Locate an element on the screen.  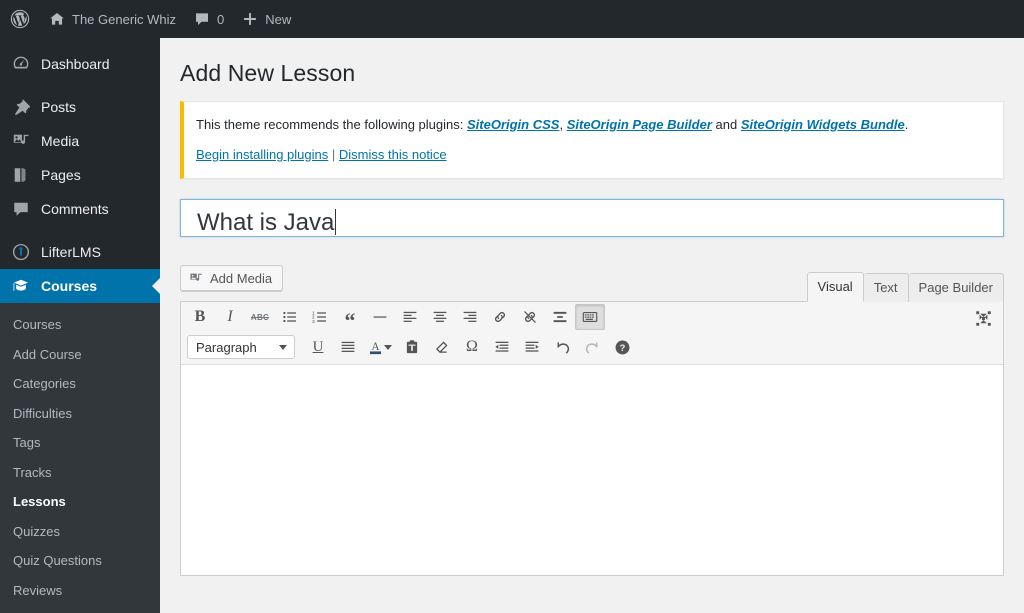
underline-icon: U is located at coordinates (318, 347).